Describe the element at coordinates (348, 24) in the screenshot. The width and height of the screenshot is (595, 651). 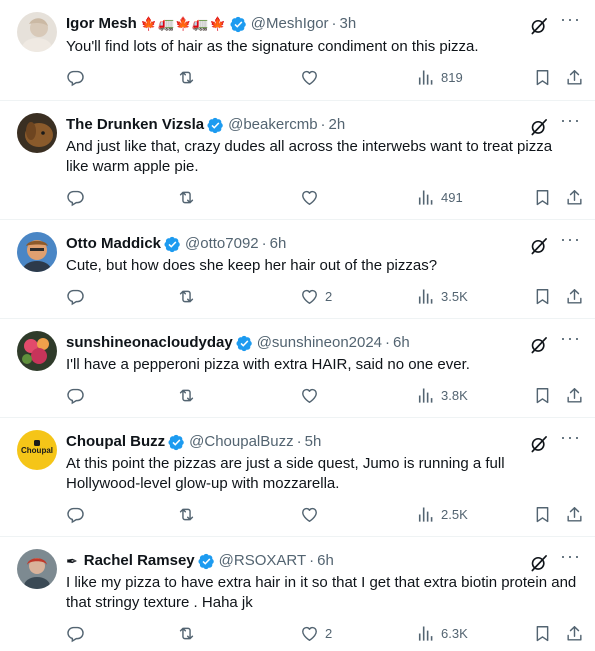
I see `timestamp: 3h` at that location.